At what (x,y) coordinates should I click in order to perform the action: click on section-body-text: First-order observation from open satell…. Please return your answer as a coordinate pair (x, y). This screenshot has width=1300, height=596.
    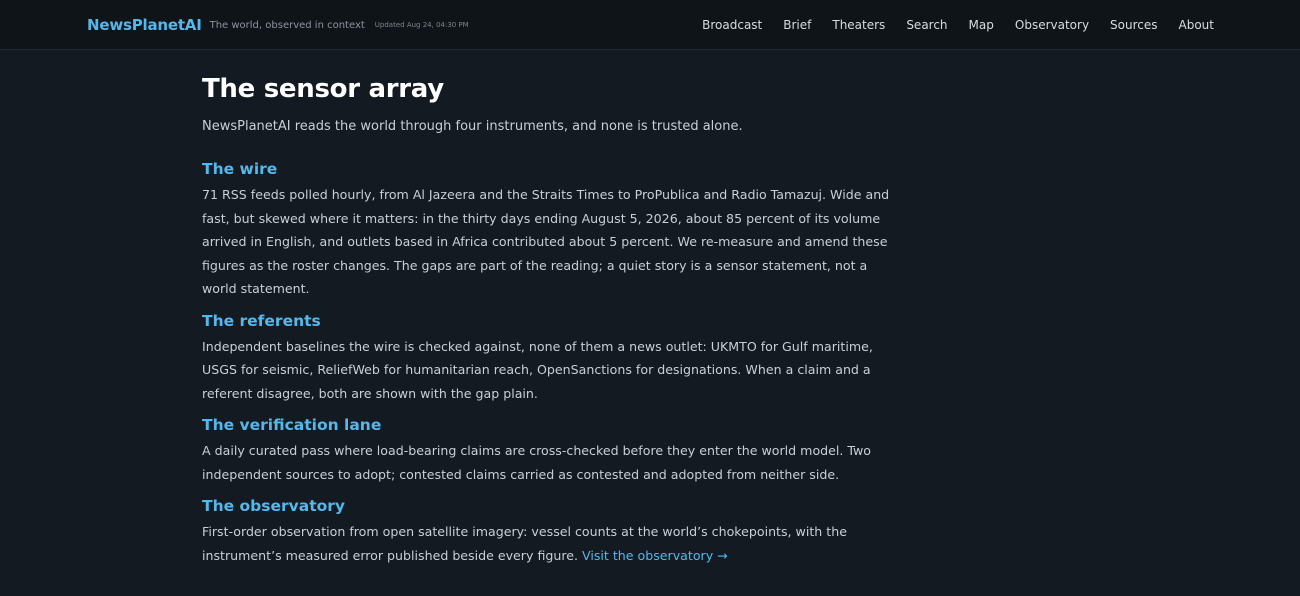
    Looking at the image, I should click on (524, 543).